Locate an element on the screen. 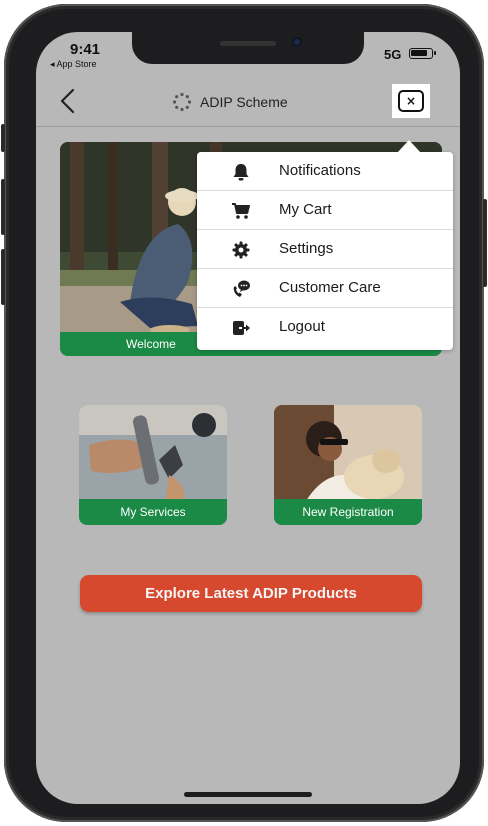 This screenshot has width=488, height=826. explore-products-button: Explore Latest ADIP Products is located at coordinates (251, 593).